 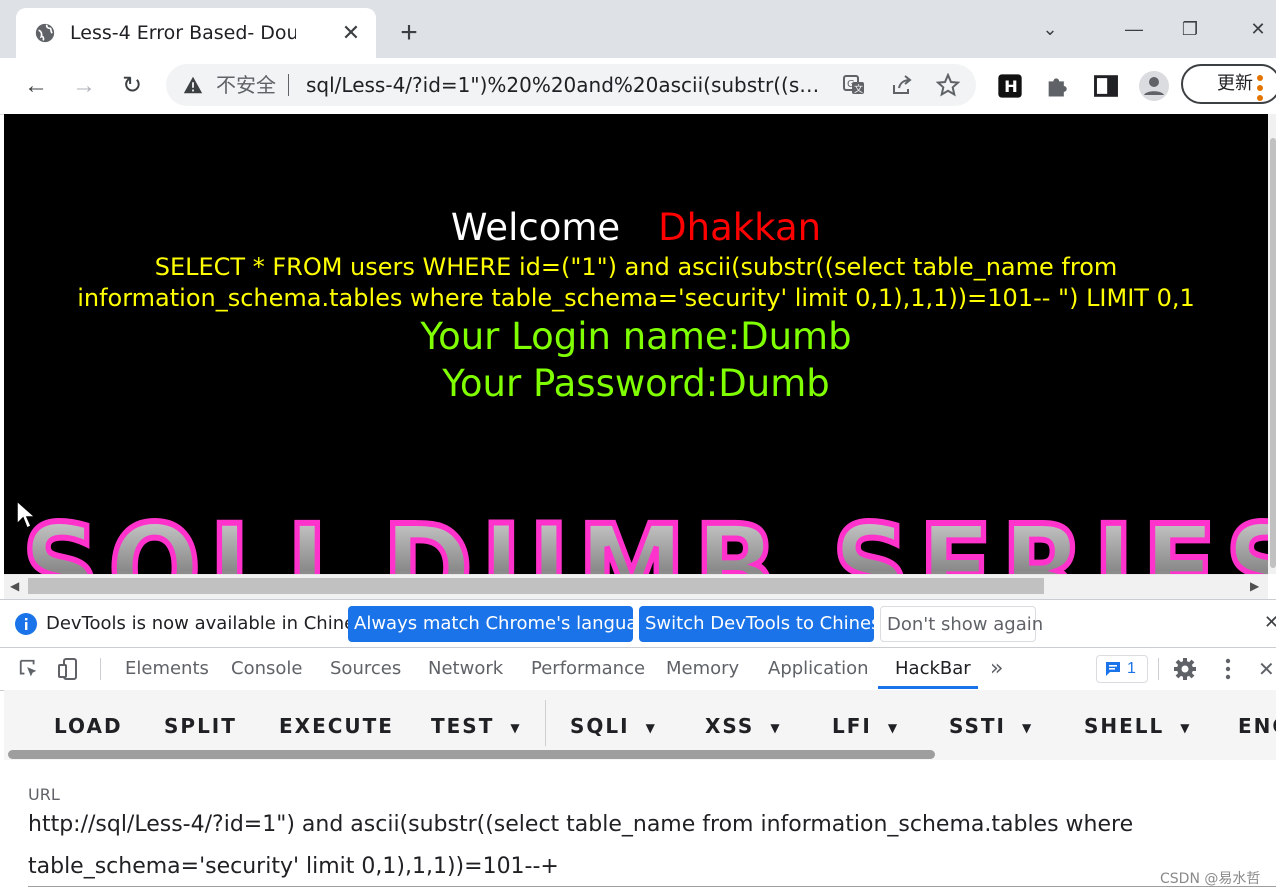 What do you see at coordinates (183, 33) in the screenshot?
I see `tab-title: Less-4 Error Based- DoubleQuotes` at bounding box center [183, 33].